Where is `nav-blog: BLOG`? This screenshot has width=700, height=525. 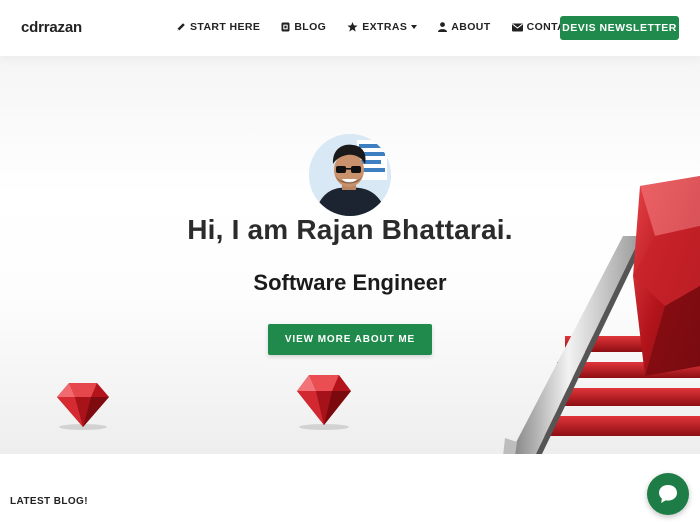
nav-blog: BLOG is located at coordinates (303, 27).